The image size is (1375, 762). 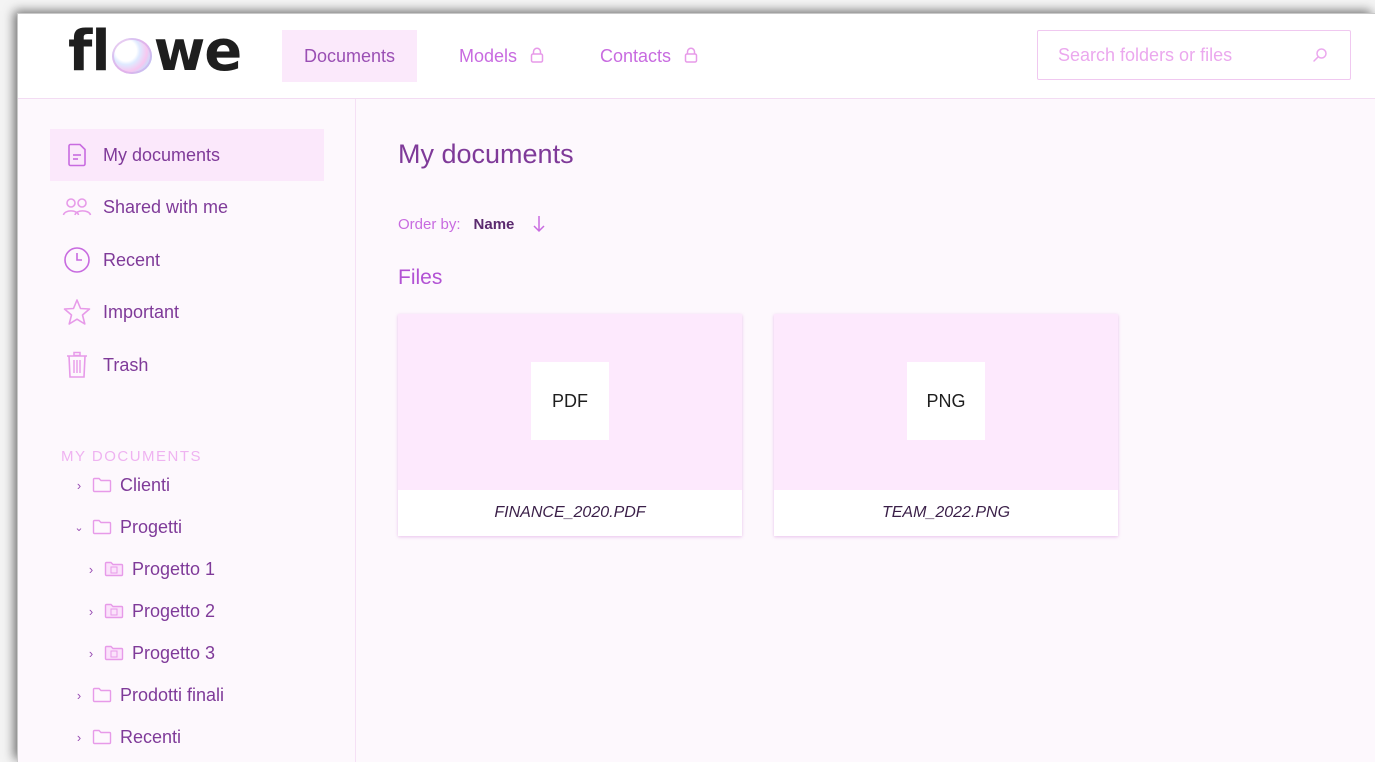 What do you see at coordinates (570, 401) in the screenshot?
I see `file-type-thumbnail: PDF` at bounding box center [570, 401].